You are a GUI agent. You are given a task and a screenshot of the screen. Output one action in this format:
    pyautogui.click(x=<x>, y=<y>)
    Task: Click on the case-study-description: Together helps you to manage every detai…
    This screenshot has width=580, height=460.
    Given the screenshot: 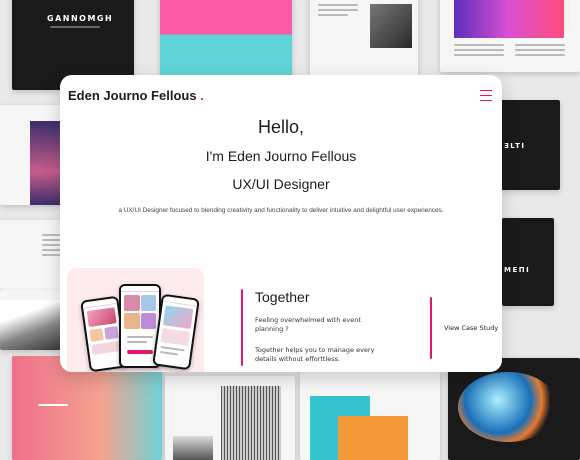 What is the action you would take?
    pyautogui.click(x=315, y=355)
    